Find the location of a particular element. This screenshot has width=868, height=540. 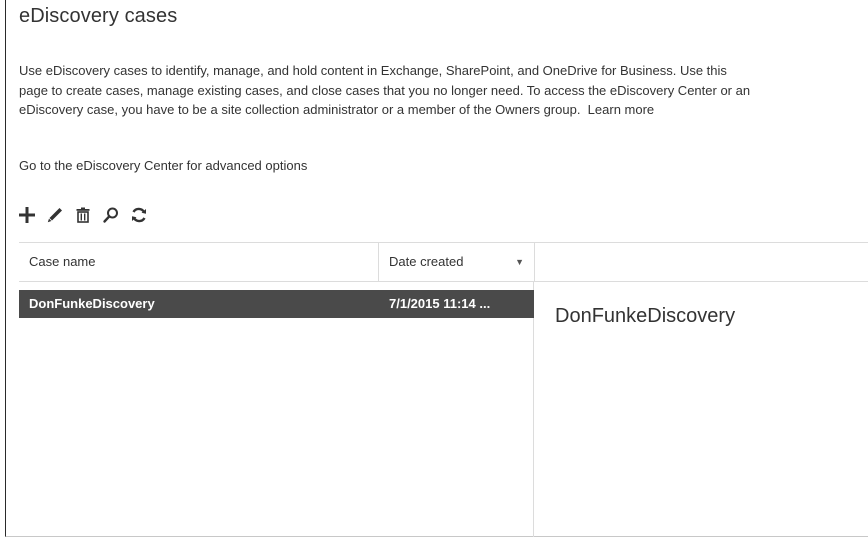

edit-icon is located at coordinates (54, 215).